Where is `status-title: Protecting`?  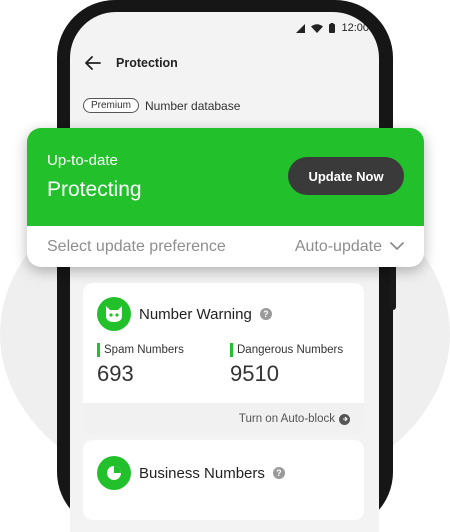
status-title: Protecting is located at coordinates (94, 189).